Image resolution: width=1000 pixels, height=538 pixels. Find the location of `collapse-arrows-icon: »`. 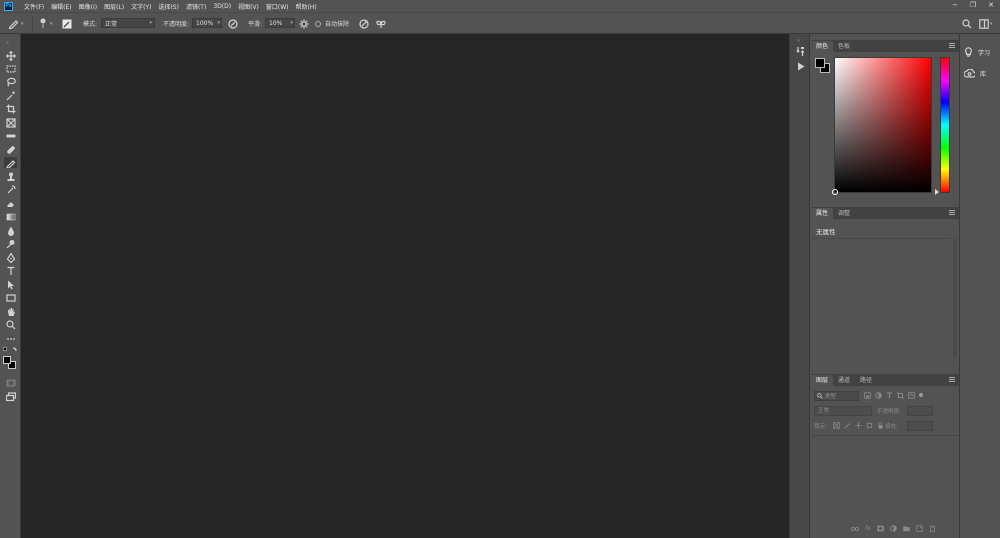

collapse-arrows-icon: » is located at coordinates (7, 43).